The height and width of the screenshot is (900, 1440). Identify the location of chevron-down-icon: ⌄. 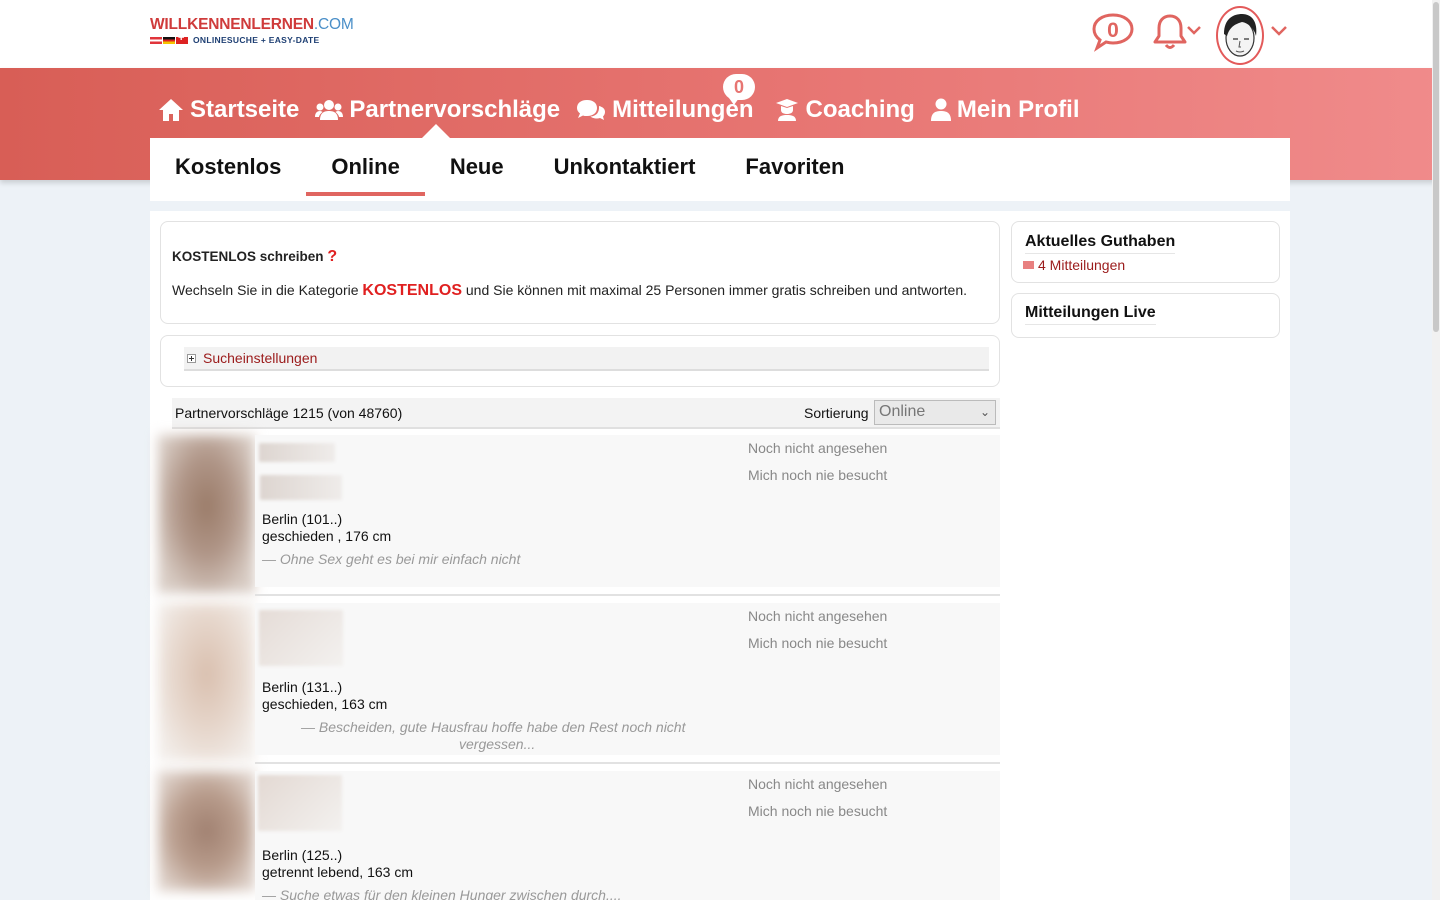
(984, 412).